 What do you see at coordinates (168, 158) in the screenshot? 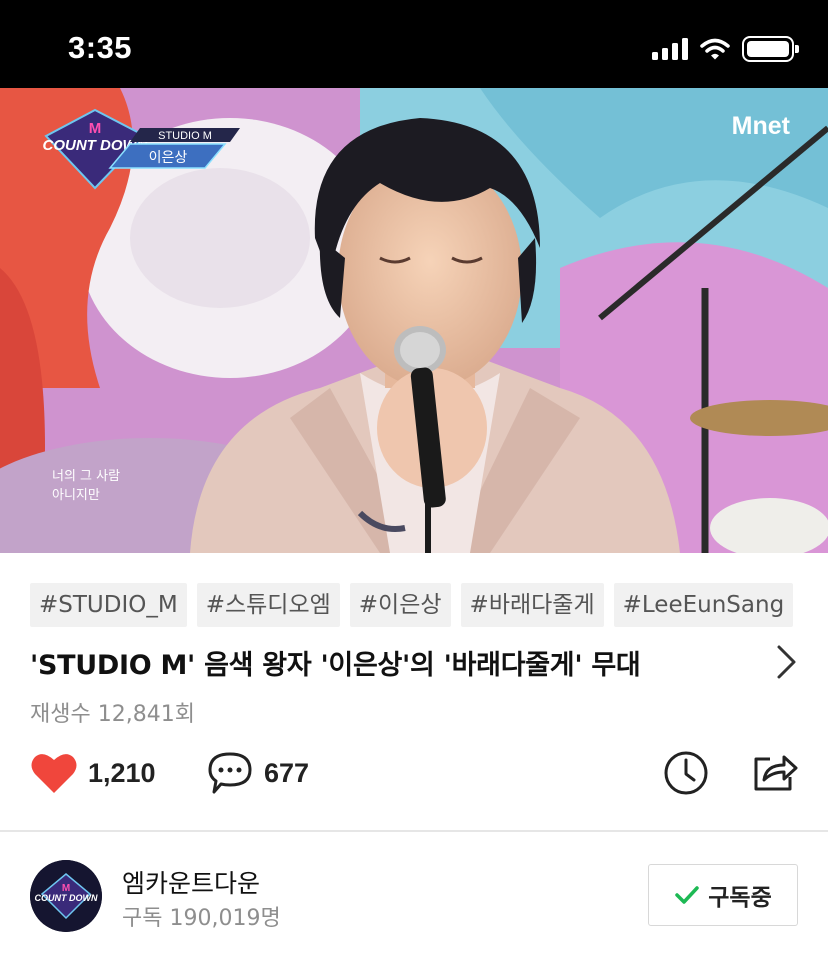
I see `badge-artist: 이은상` at bounding box center [168, 158].